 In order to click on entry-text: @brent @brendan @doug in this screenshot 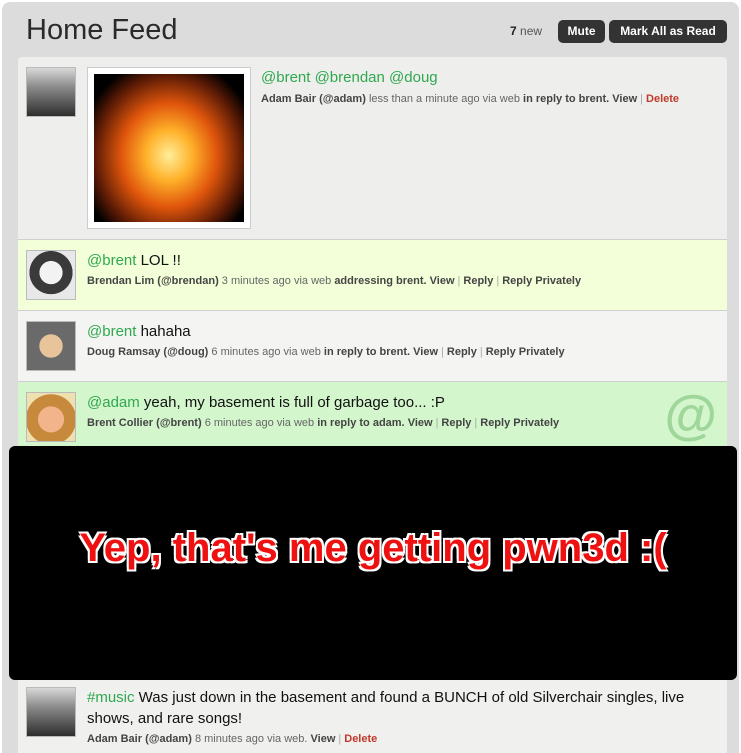, I will do `click(349, 77)`.